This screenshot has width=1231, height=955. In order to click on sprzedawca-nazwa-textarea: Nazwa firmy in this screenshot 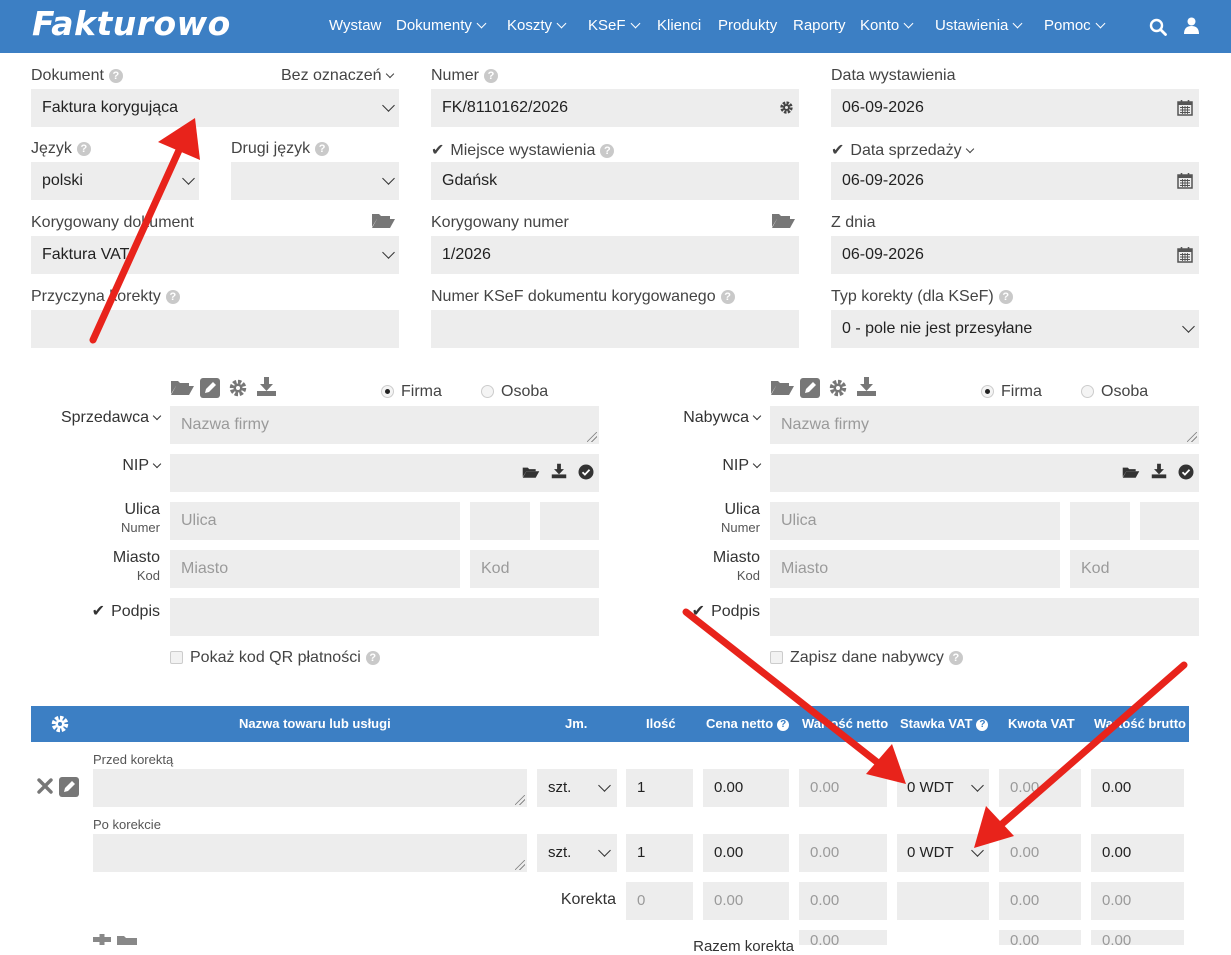, I will do `click(384, 425)`.